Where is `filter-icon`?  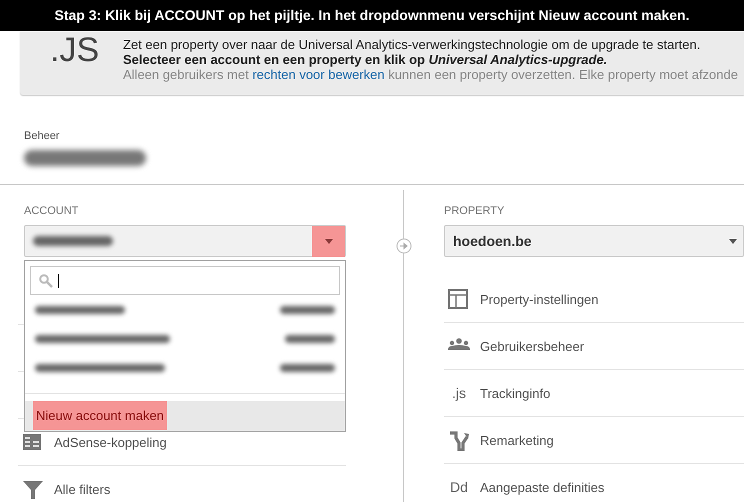
filter-icon is located at coordinates (33, 489).